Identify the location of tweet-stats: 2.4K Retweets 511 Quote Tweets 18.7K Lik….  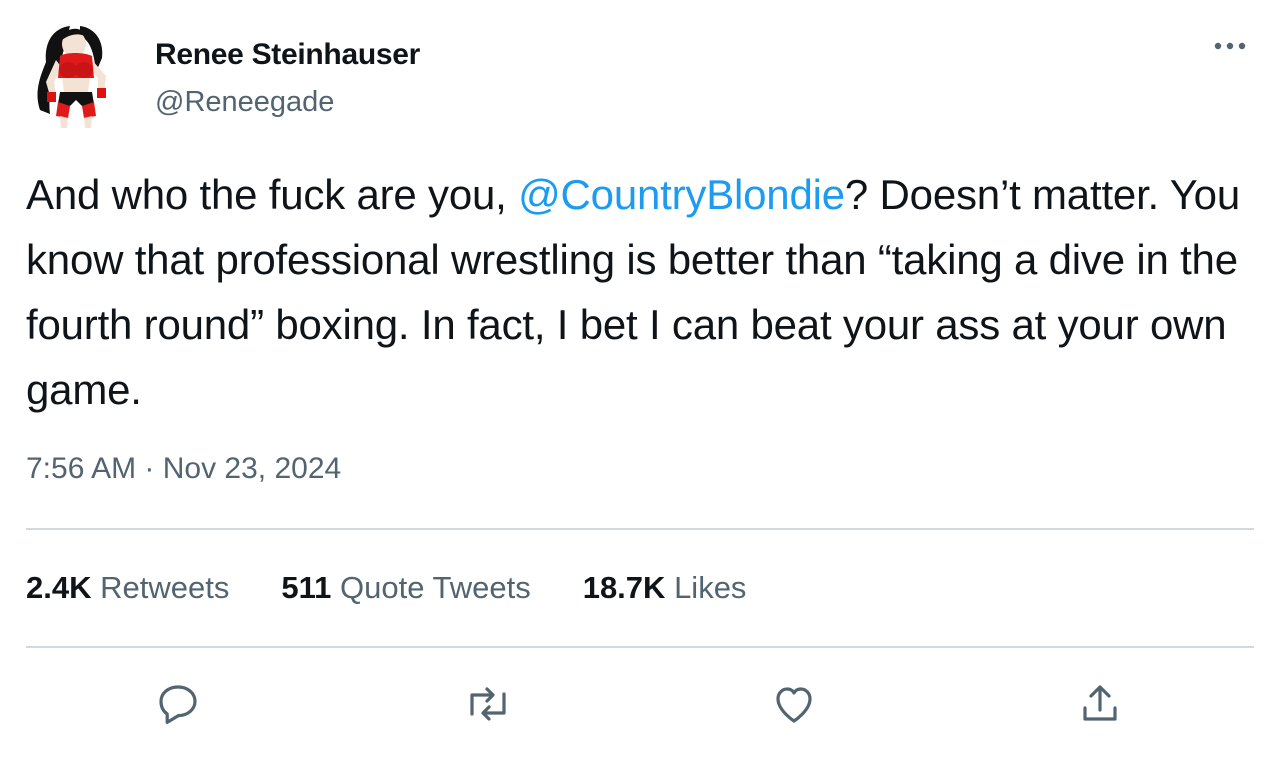
(412, 588).